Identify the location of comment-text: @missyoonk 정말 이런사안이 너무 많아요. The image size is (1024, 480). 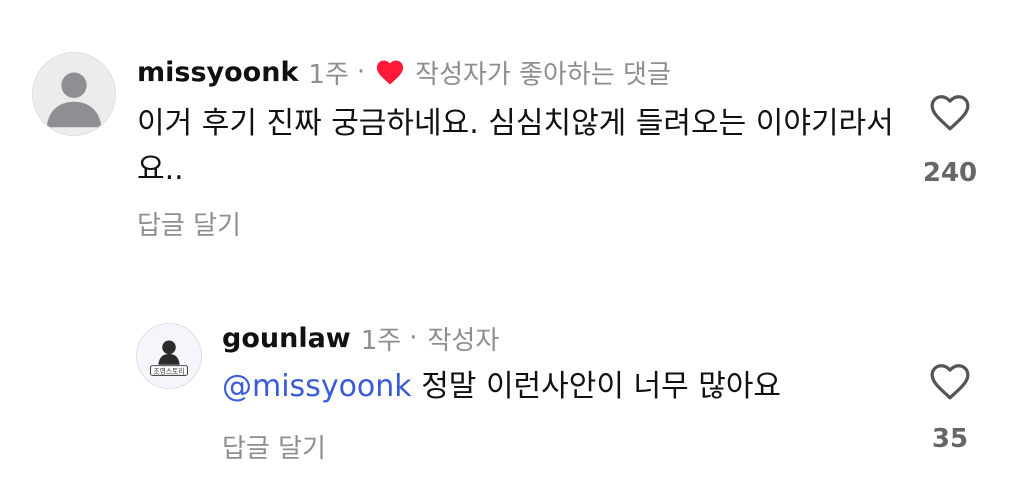
(572, 387).